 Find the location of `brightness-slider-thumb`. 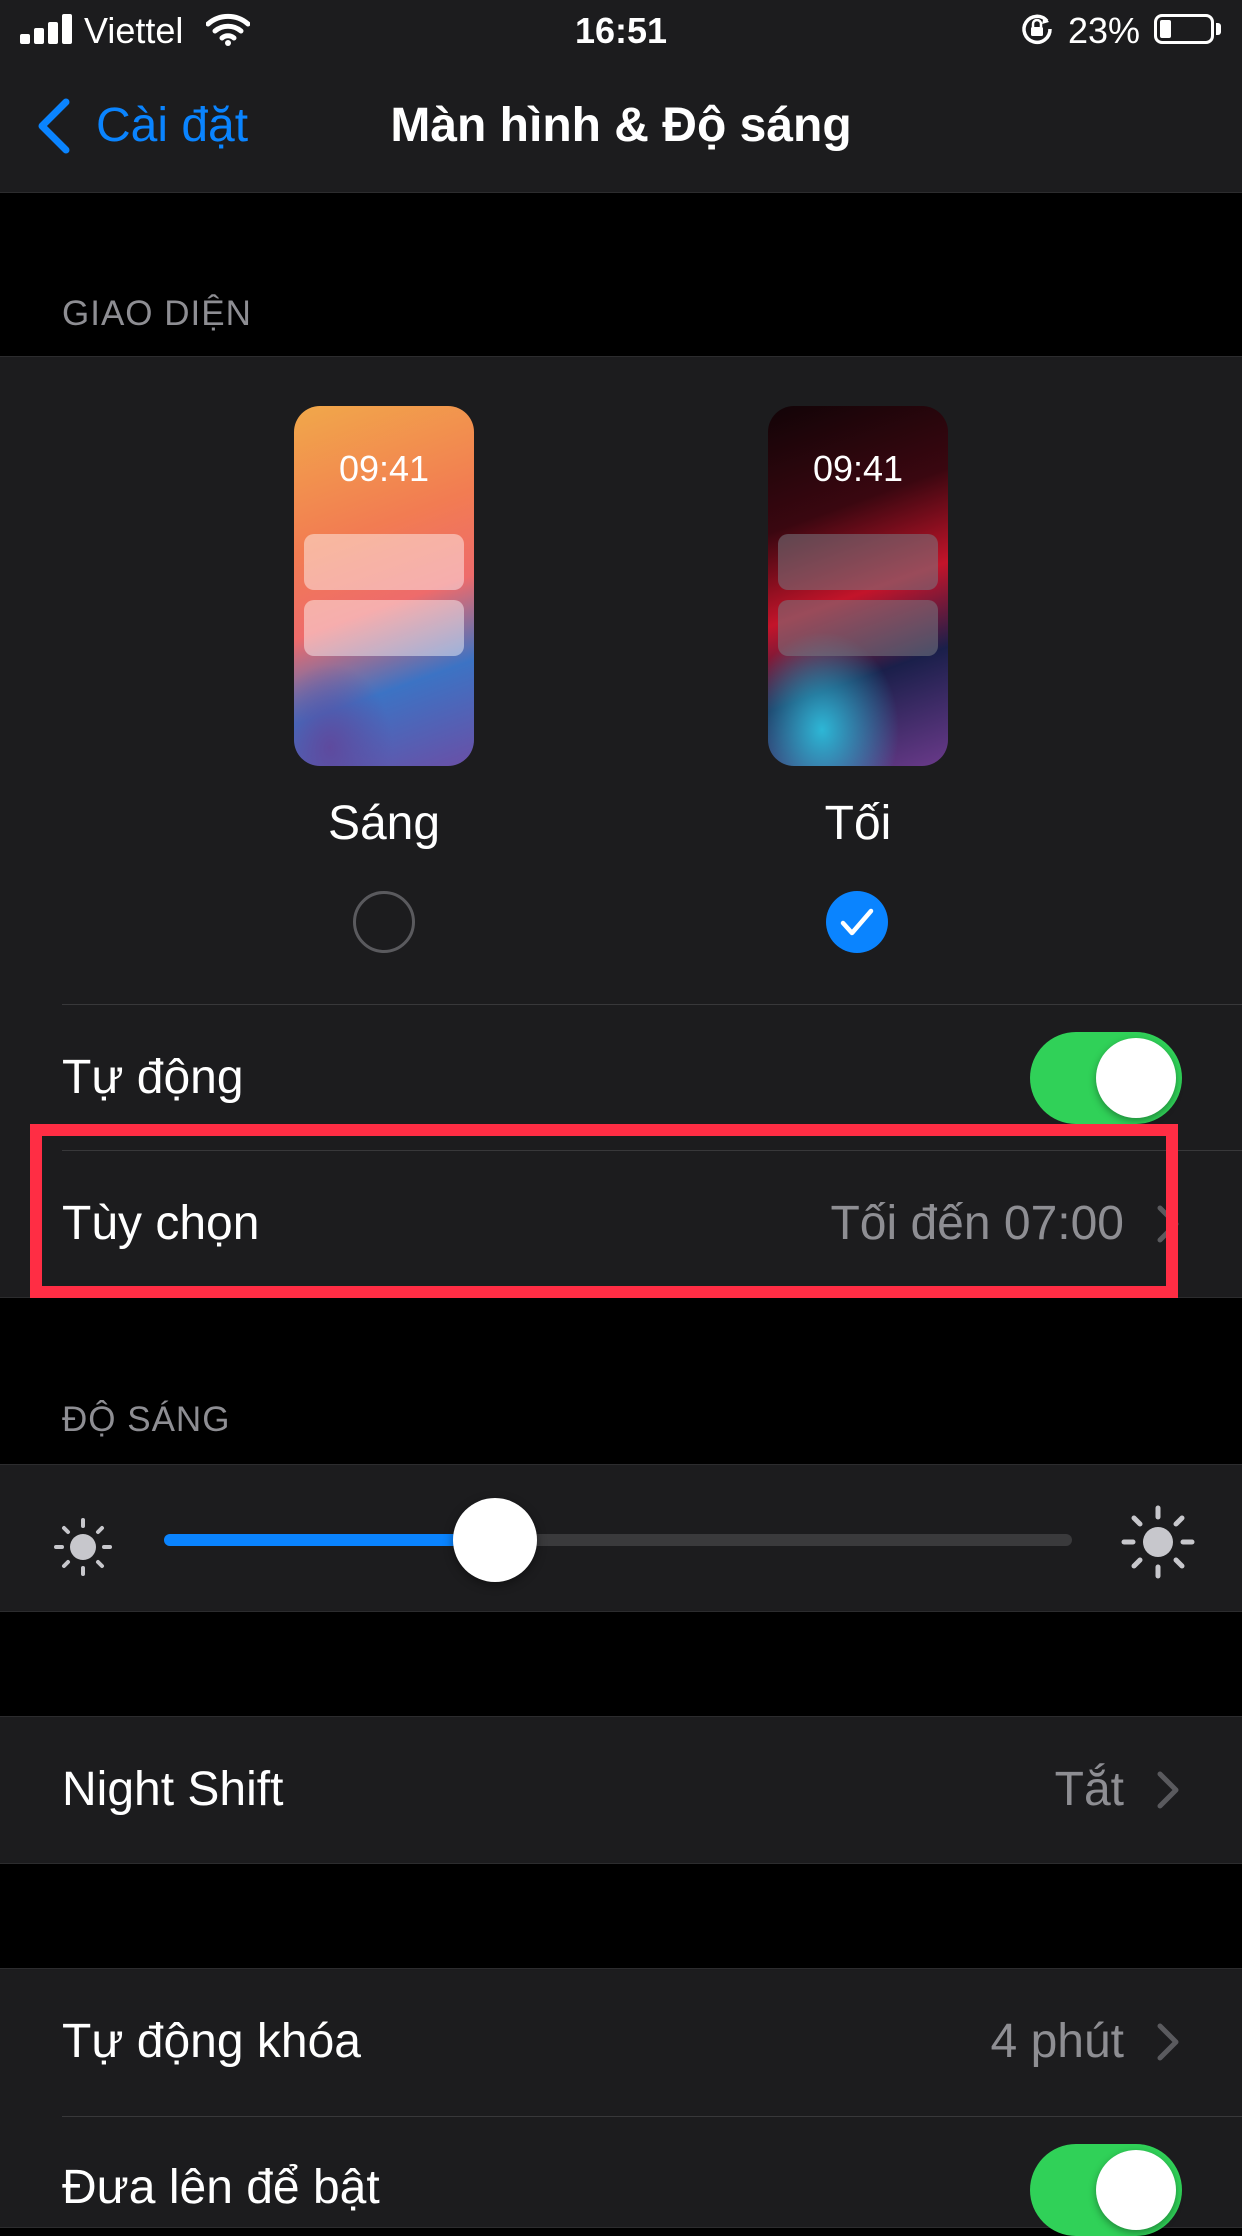

brightness-slider-thumb is located at coordinates (495, 1540).